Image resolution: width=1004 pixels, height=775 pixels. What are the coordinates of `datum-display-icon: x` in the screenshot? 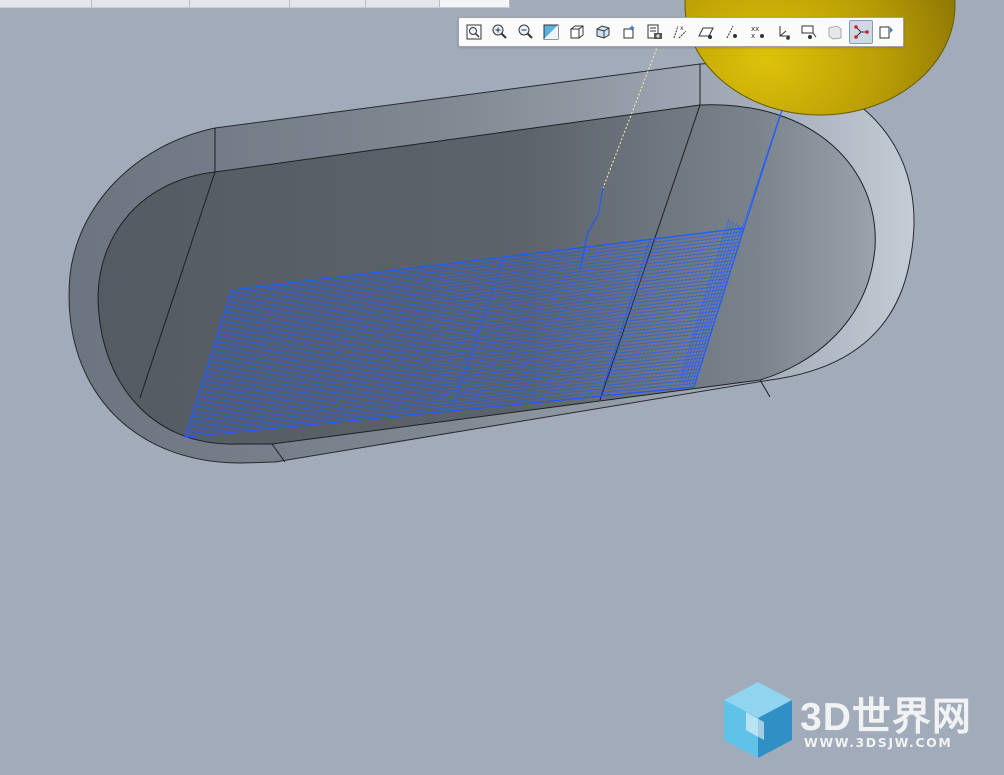 It's located at (680, 32).